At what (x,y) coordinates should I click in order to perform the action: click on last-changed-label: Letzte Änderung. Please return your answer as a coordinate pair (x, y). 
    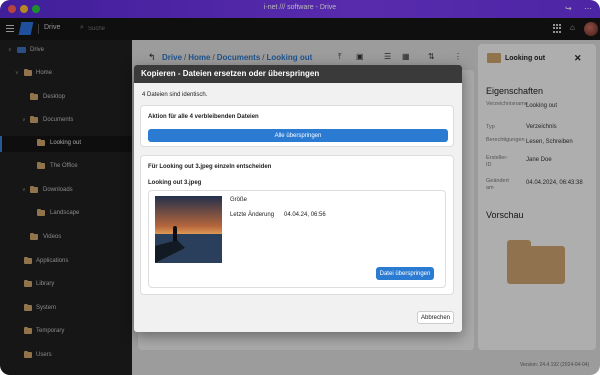
    Looking at the image, I should click on (252, 215).